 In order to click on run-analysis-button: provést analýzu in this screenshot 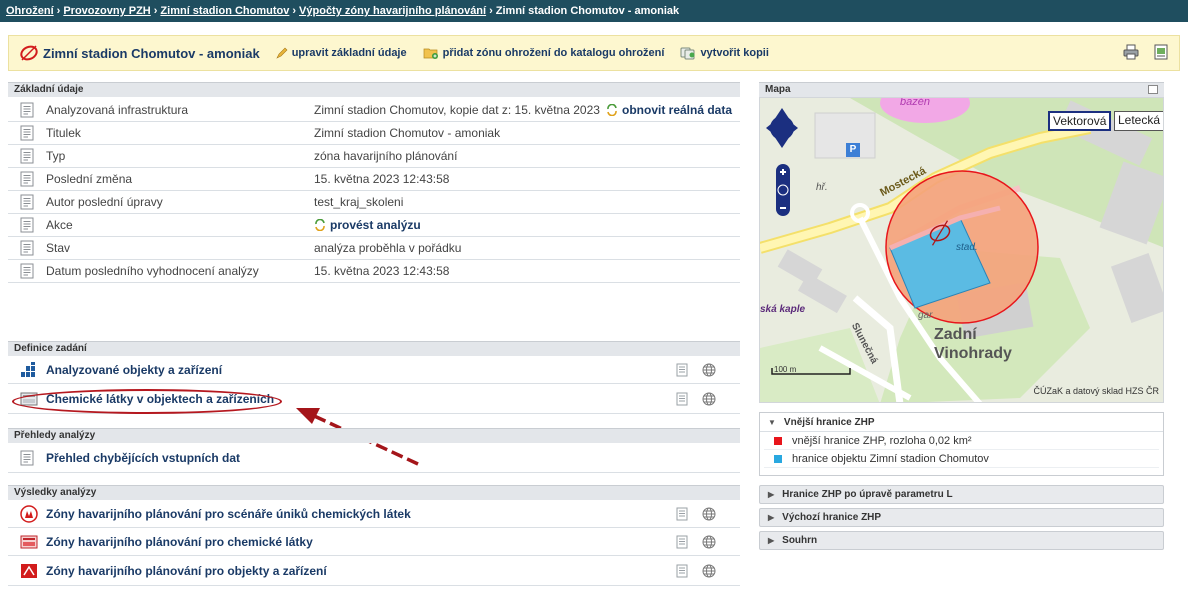, I will do `click(367, 225)`.